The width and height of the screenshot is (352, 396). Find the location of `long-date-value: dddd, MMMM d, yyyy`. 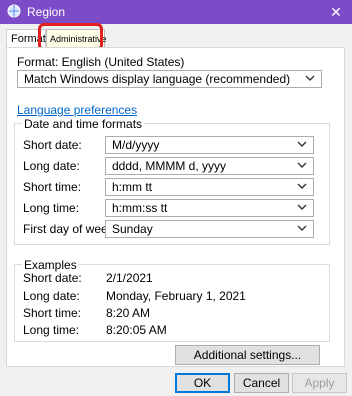

long-date-value: dddd, MMMM d, yyyy is located at coordinates (169, 166).